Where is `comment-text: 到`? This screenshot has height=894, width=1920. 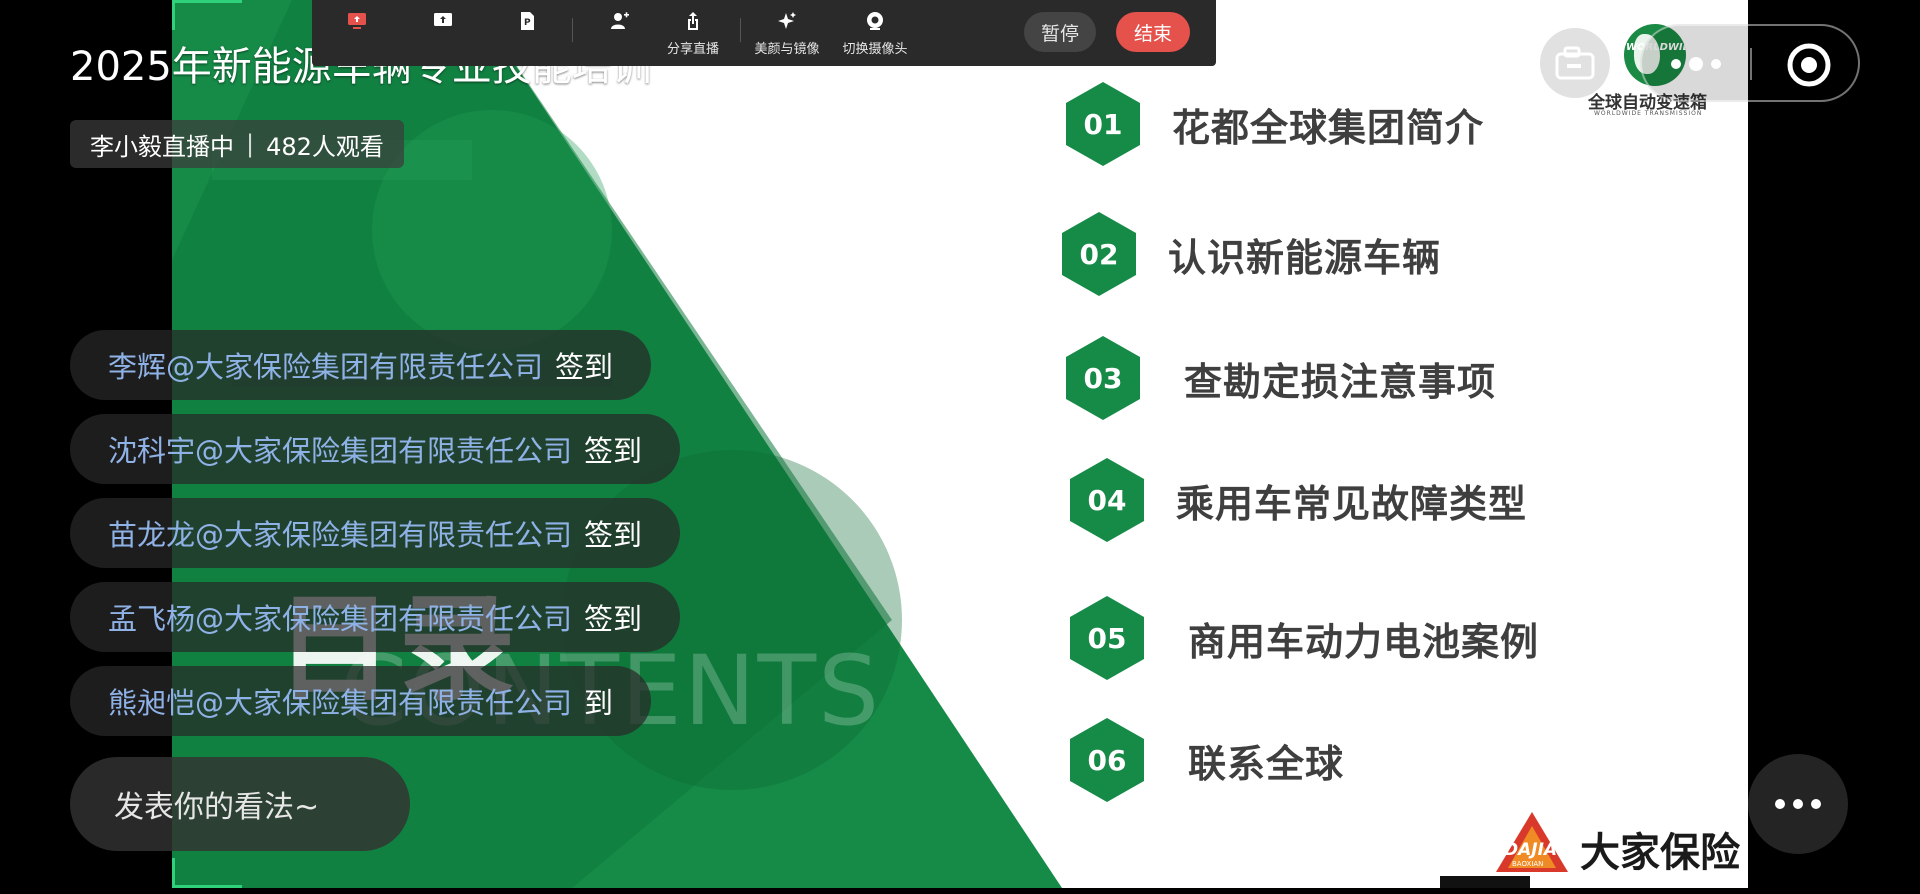
comment-text: 到 is located at coordinates (599, 703).